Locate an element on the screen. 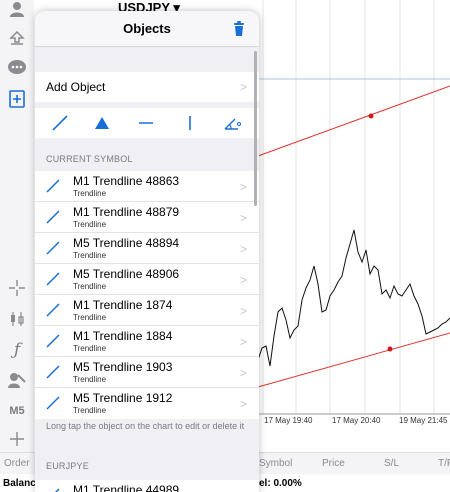  time-axis: 17 May 19:40 17 May 20:40 19 May 21:45 is located at coordinates (354, 422).